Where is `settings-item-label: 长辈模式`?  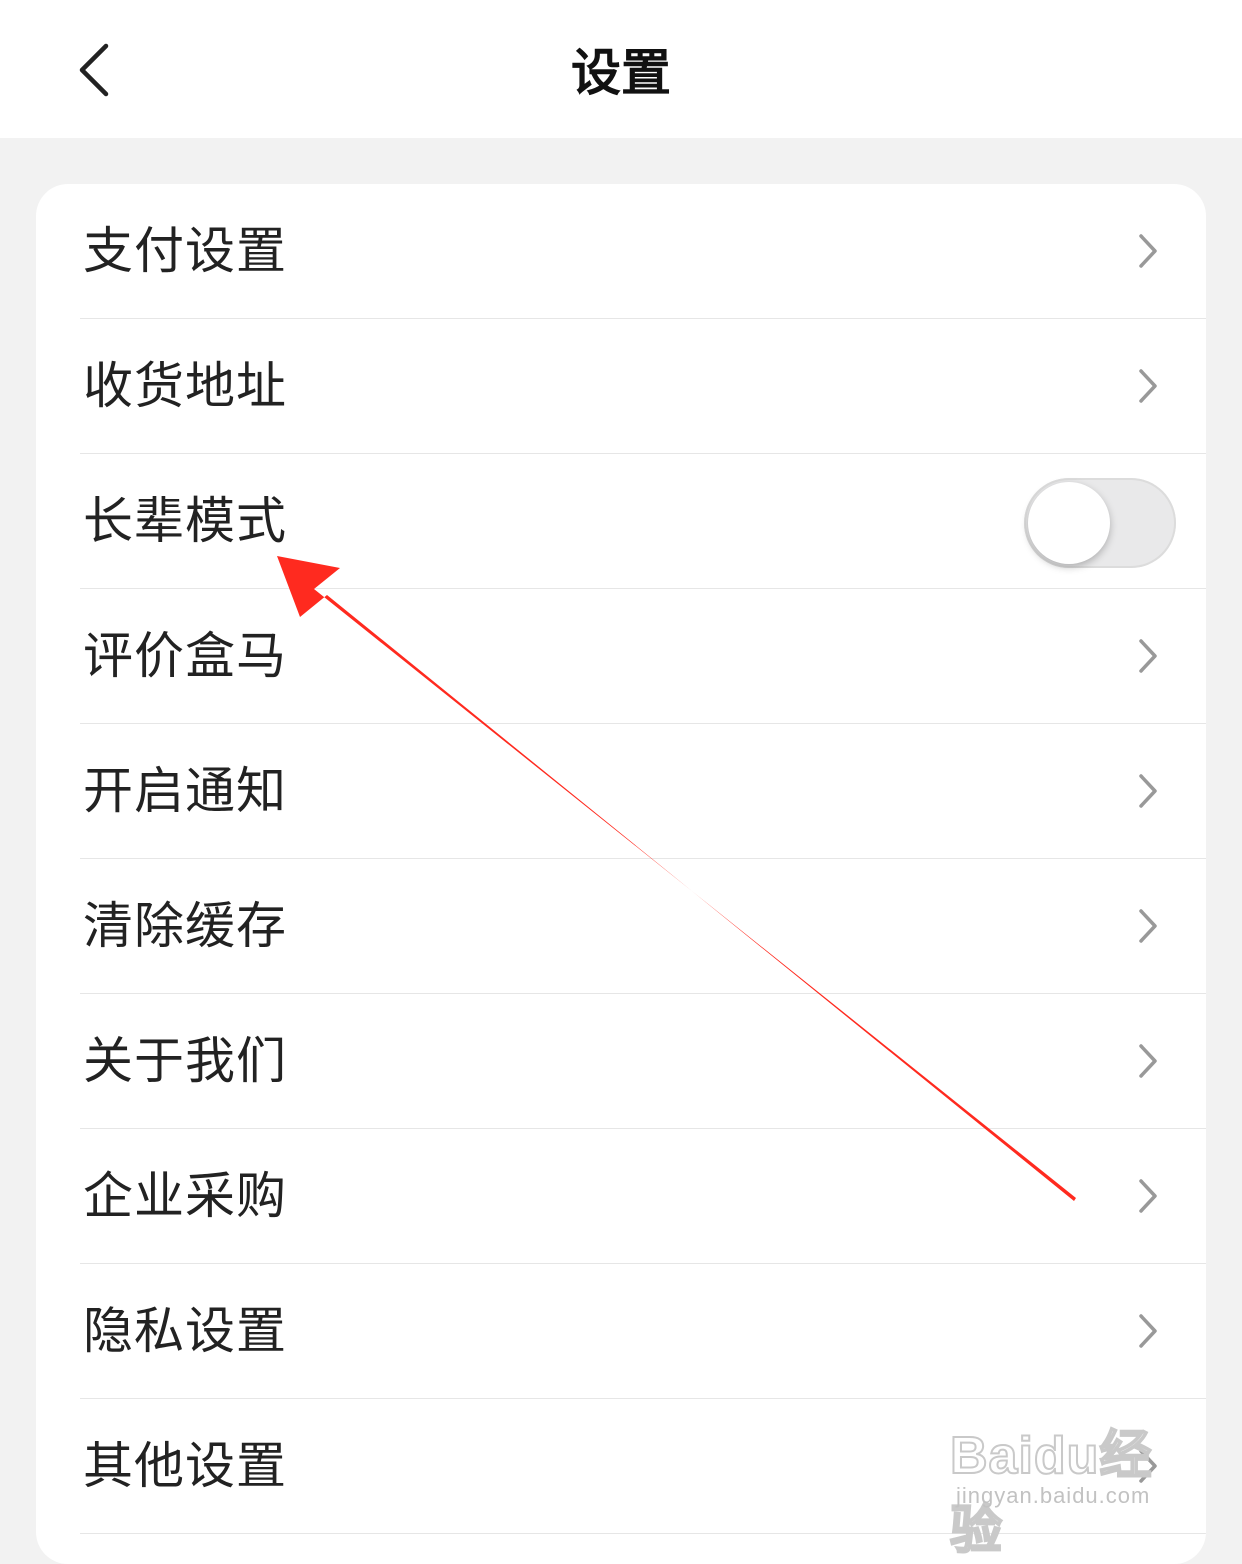
settings-item-label: 长辈模式 is located at coordinates (185, 521).